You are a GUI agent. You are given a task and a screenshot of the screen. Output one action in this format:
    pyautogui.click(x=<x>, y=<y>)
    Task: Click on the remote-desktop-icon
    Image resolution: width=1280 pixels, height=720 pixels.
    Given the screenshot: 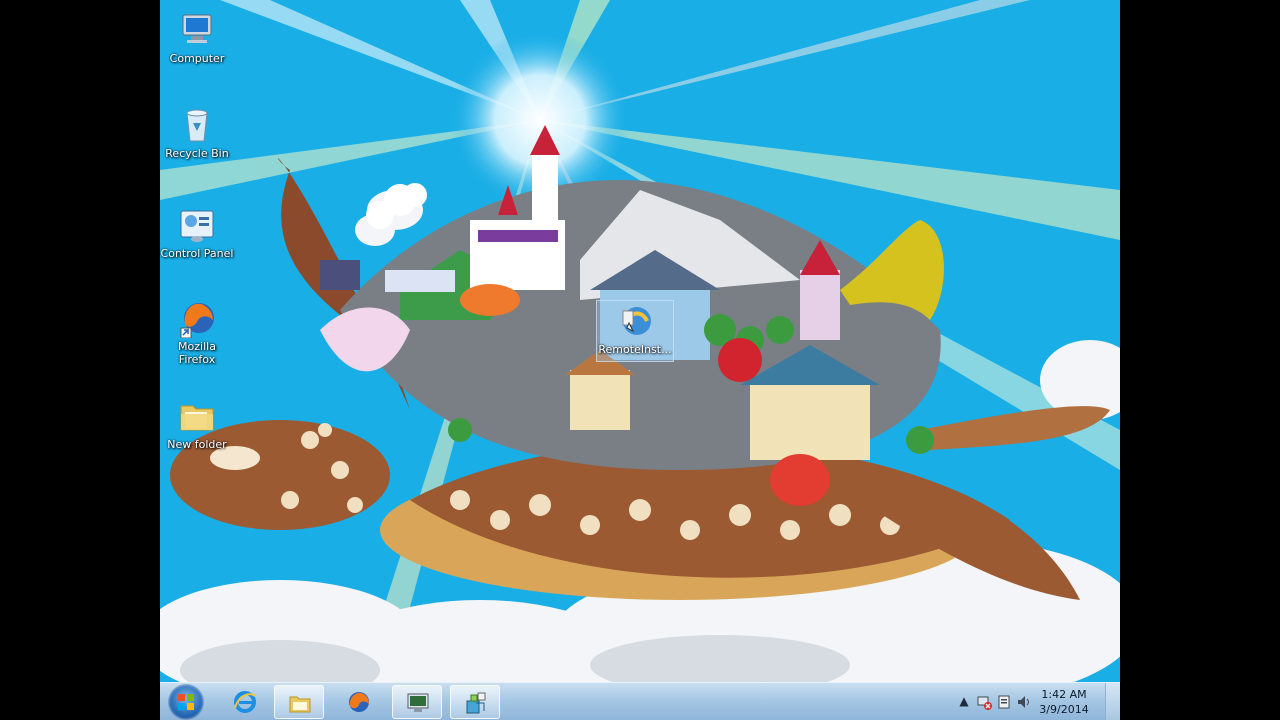 What is the action you would take?
    pyautogui.click(x=418, y=702)
    